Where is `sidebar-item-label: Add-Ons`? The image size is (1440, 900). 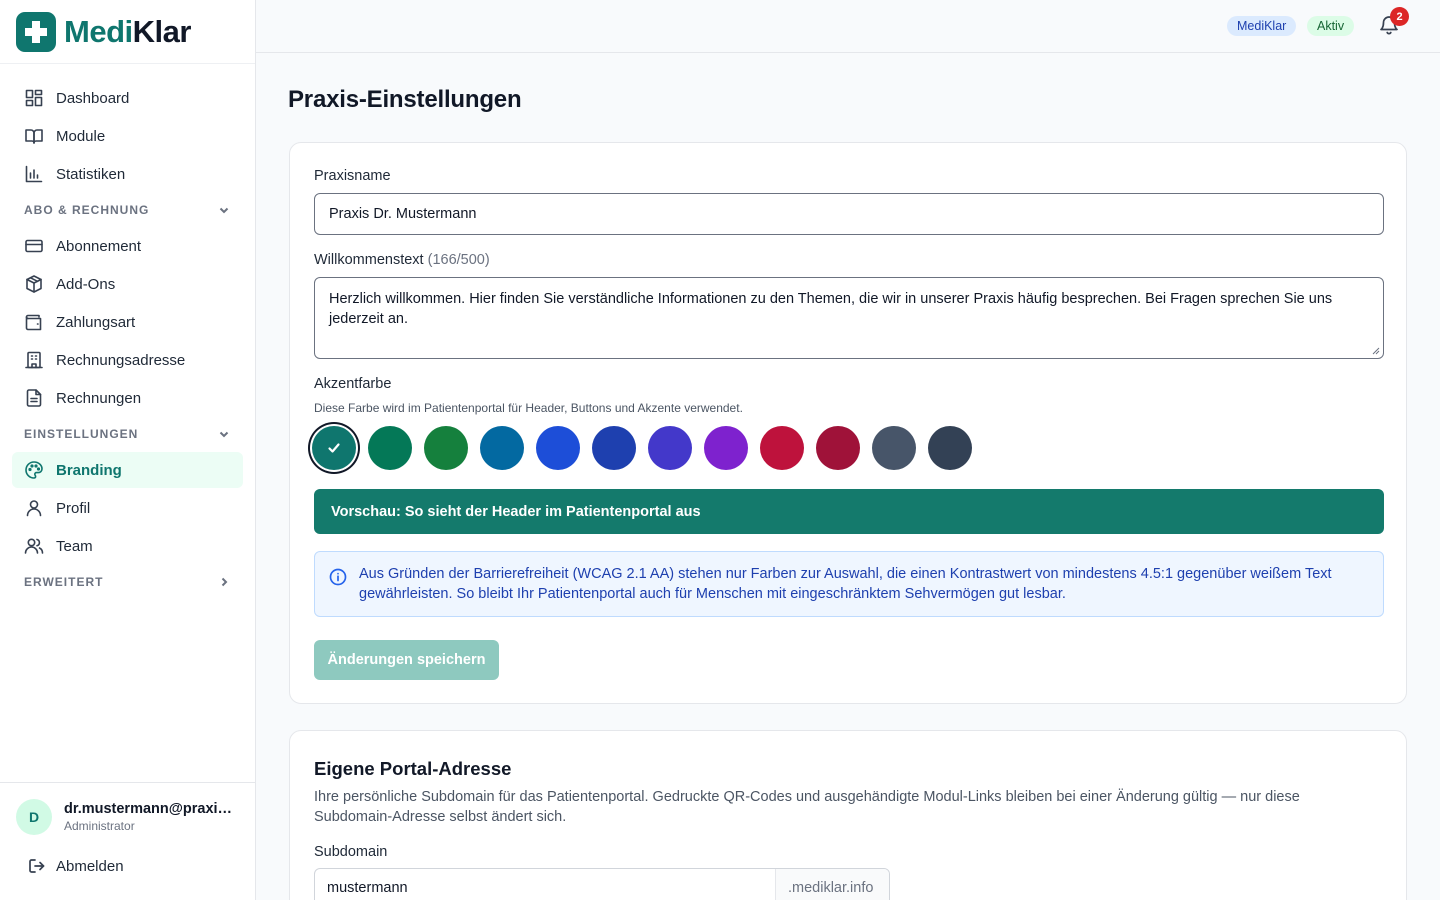
sidebar-item-label: Add-Ons is located at coordinates (86, 284).